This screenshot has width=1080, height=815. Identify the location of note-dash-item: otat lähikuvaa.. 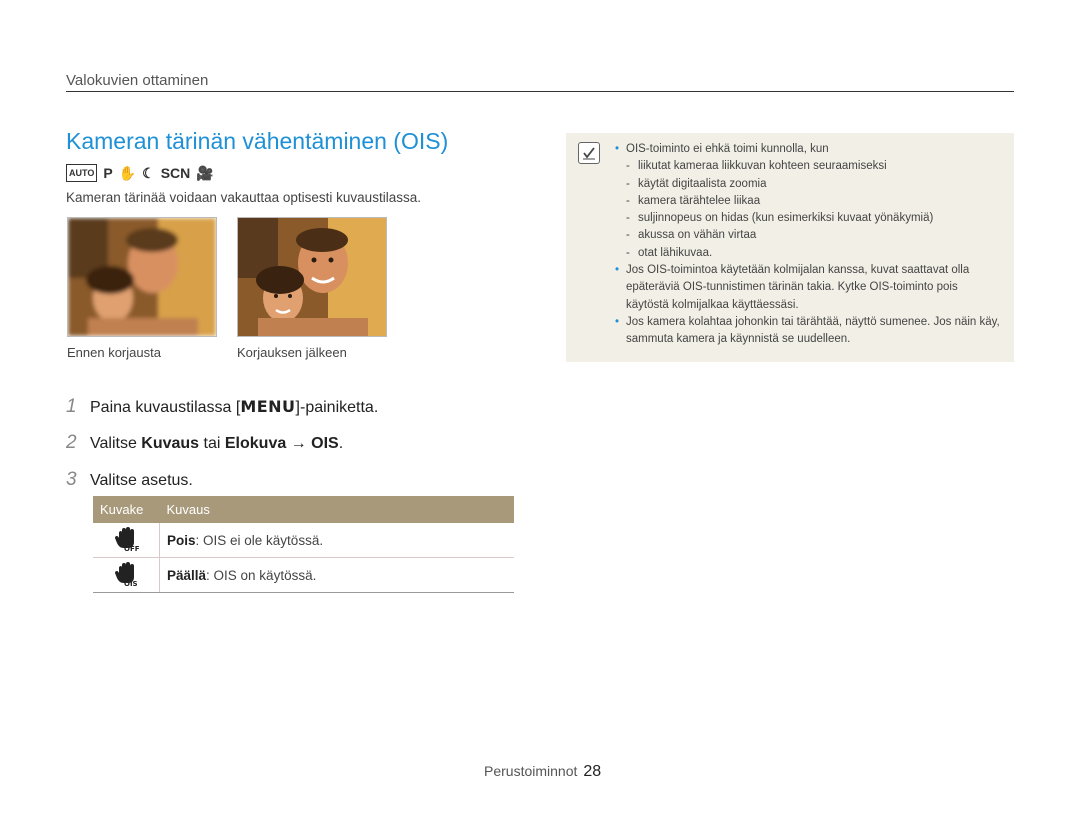
(810, 254).